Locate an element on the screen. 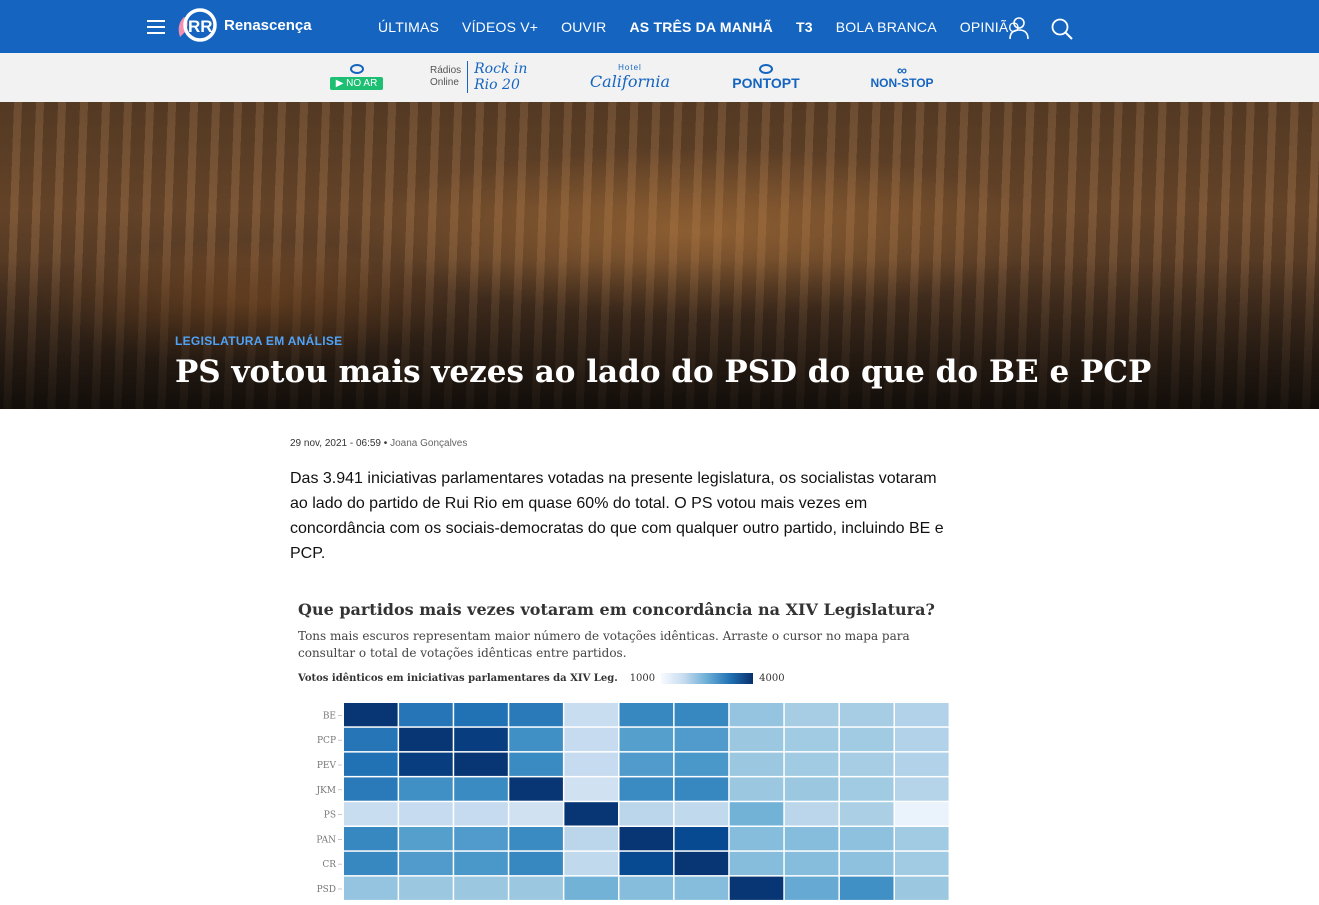 Image resolution: width=1319 pixels, height=905 pixels. no-ar-button: ▶ NO AR is located at coordinates (356, 83).